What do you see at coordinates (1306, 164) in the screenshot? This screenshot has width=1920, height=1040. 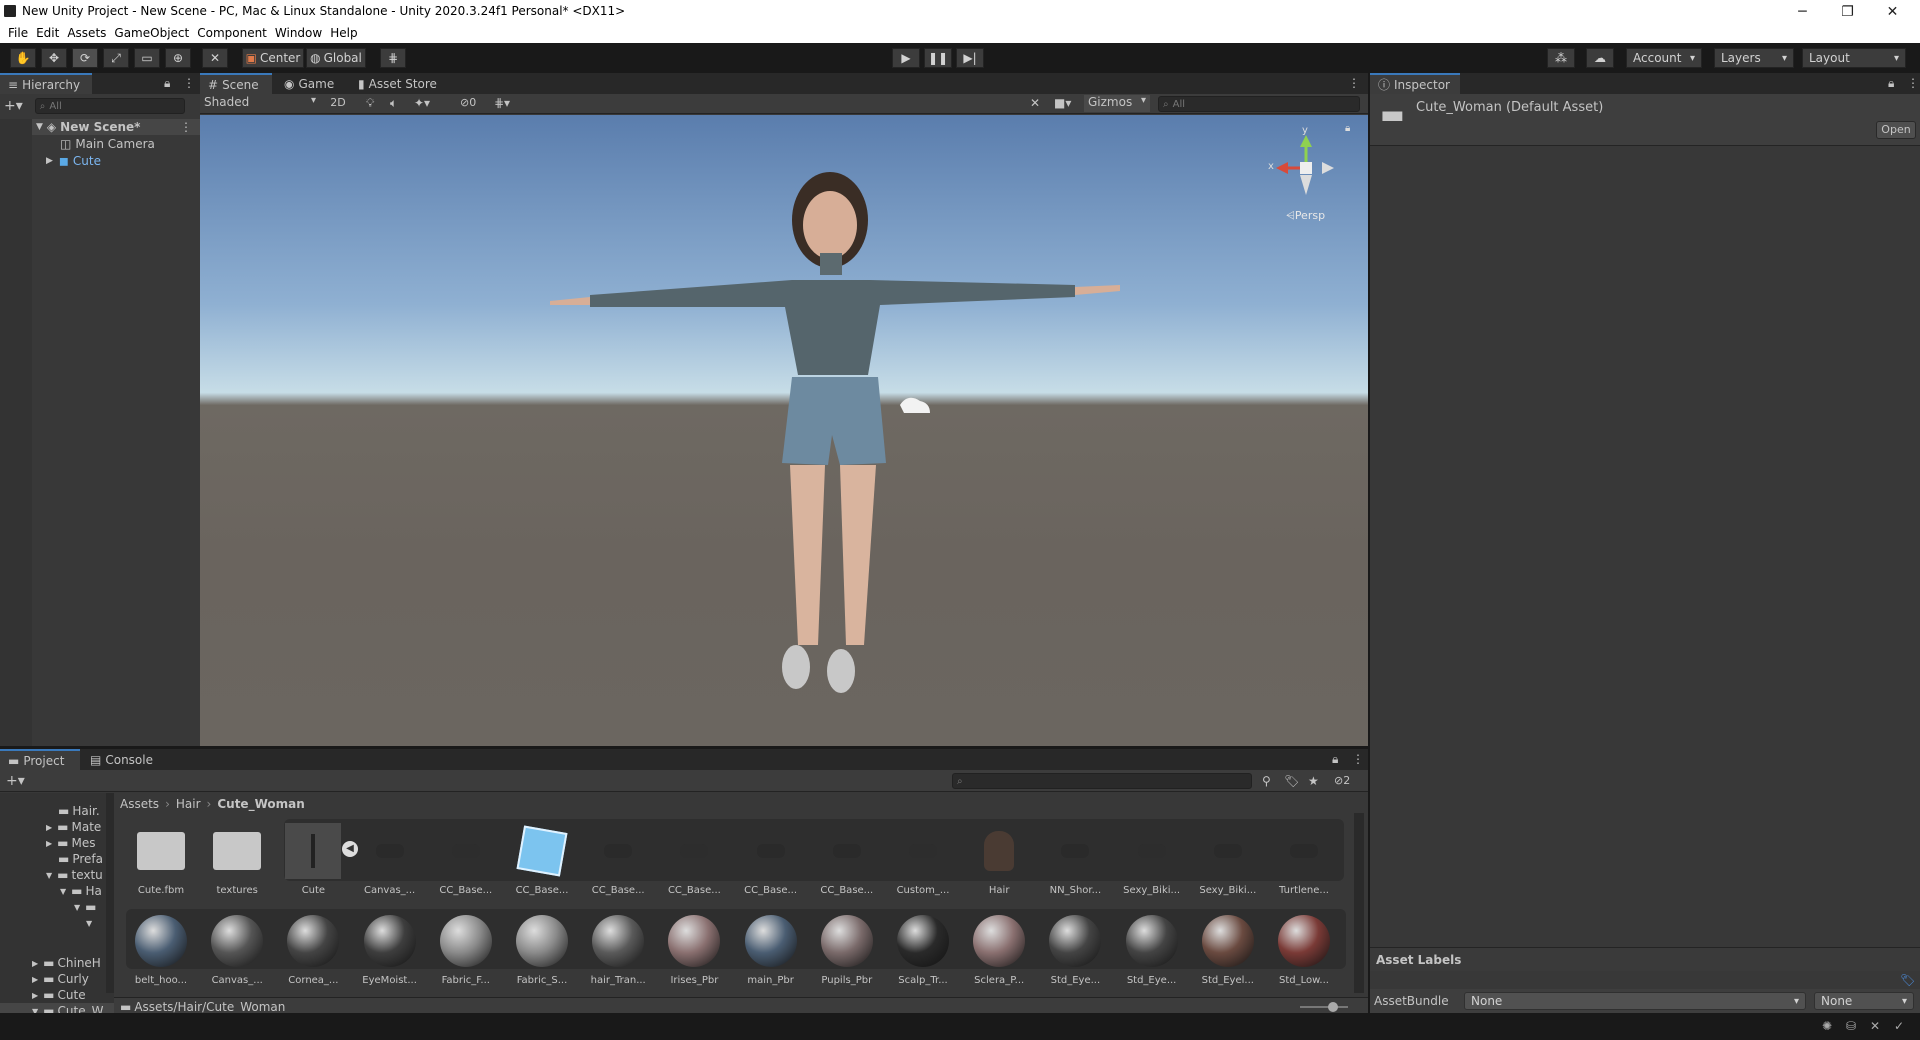 I see `orientation-gizmo: x y` at bounding box center [1306, 164].